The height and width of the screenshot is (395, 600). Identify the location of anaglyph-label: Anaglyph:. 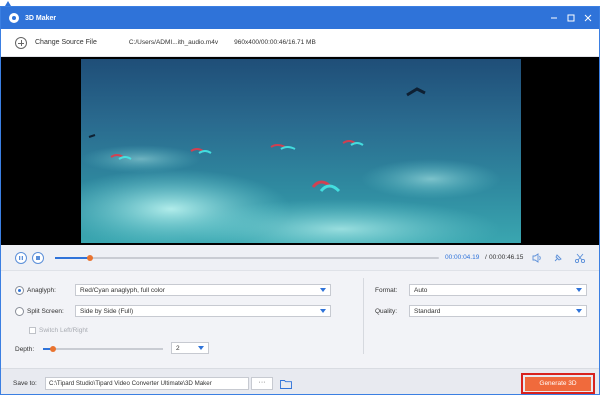
(41, 290).